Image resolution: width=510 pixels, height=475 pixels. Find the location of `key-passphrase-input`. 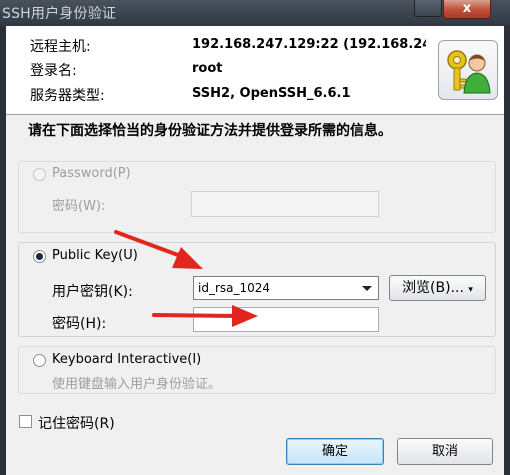

key-passphrase-input is located at coordinates (286, 319).